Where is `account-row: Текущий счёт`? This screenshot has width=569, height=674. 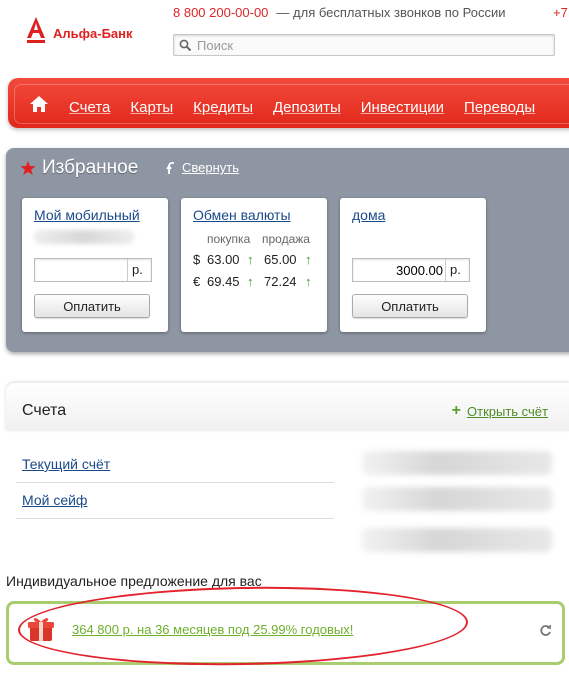
account-row: Текущий счёт is located at coordinates (175, 464).